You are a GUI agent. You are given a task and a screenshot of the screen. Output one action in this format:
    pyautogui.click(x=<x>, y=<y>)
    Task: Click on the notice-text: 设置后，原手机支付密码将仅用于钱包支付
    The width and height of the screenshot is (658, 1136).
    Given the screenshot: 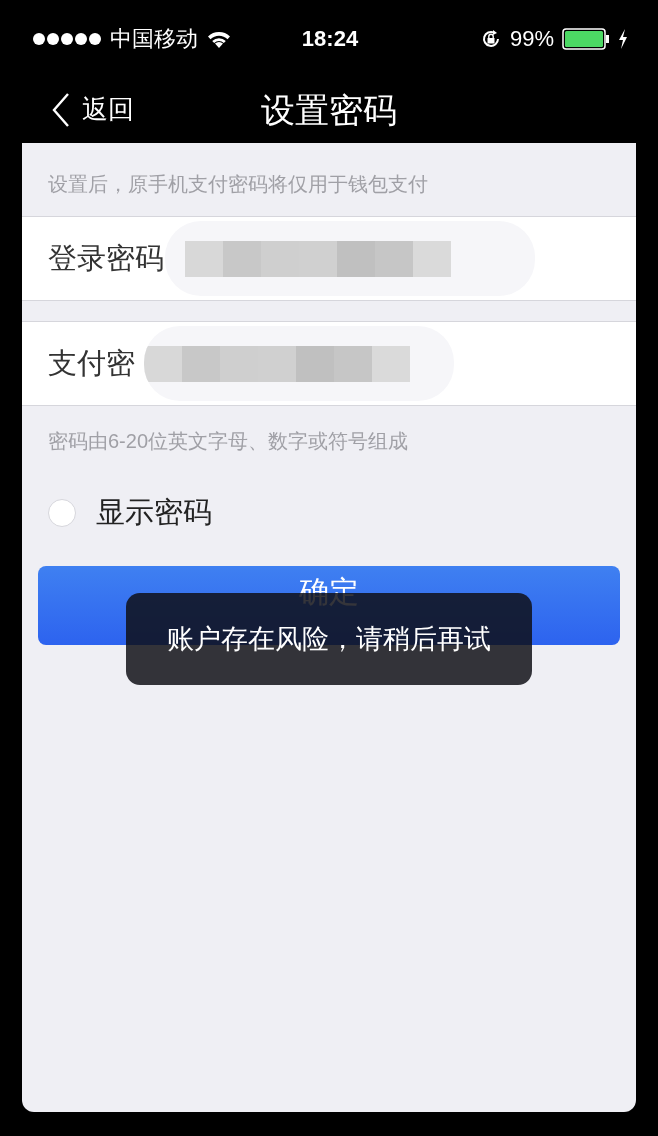 What is the action you would take?
    pyautogui.click(x=238, y=184)
    